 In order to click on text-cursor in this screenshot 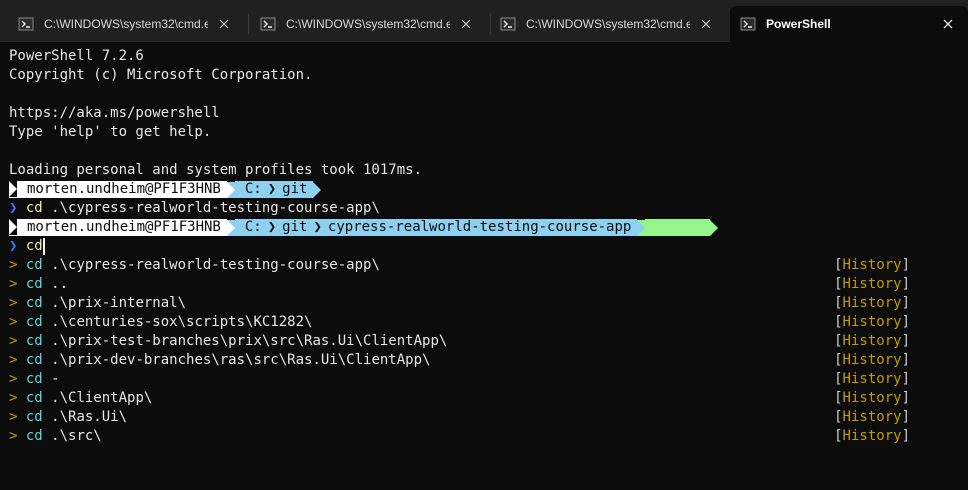, I will do `click(43, 246)`.